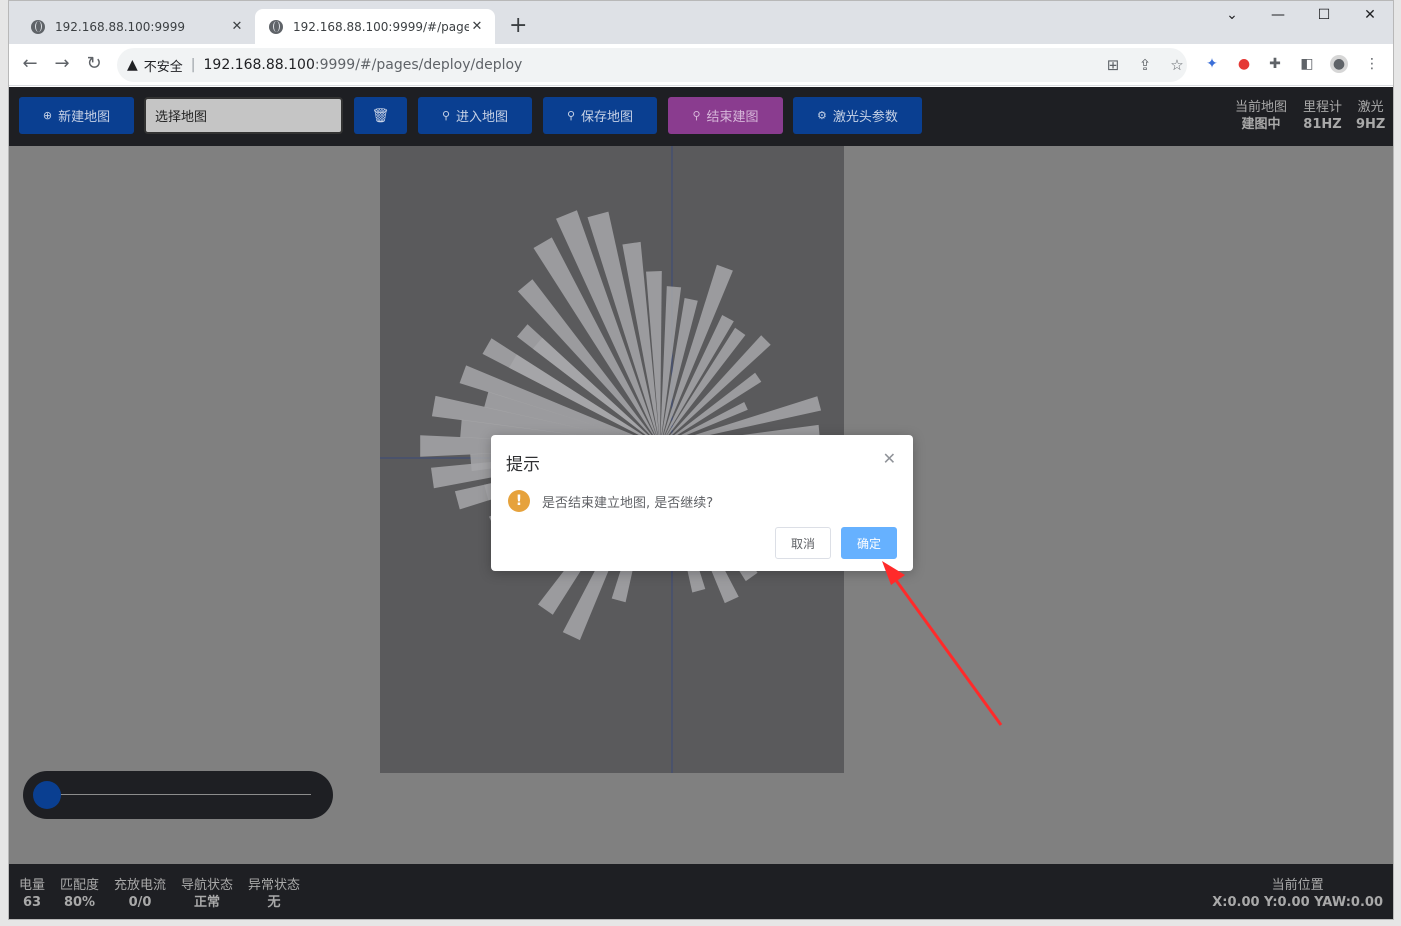 This screenshot has height=926, width=1401. Describe the element at coordinates (84, 117) in the screenshot. I see `new-map-label: 新建地图` at that location.